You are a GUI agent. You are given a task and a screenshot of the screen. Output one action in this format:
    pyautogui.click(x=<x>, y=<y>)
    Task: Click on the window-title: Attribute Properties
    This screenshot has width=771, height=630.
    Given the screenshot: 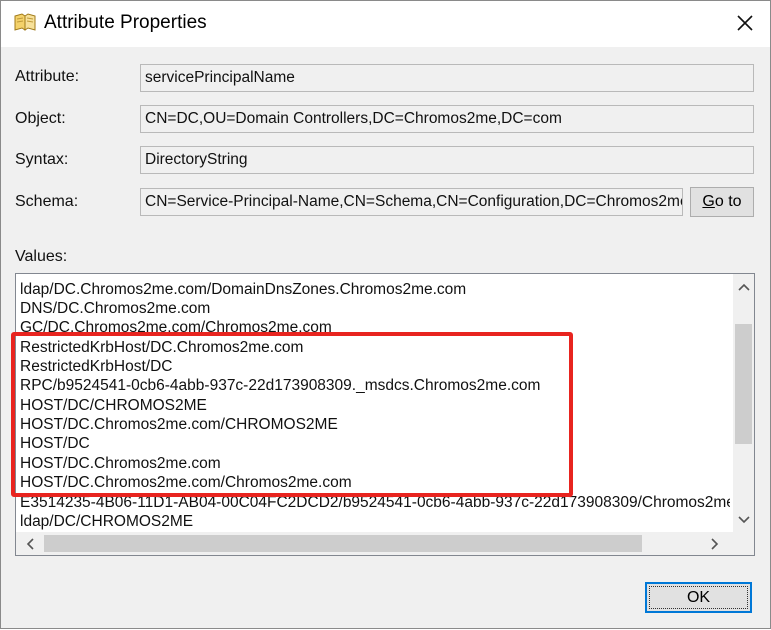 What is the action you would take?
    pyautogui.click(x=125, y=22)
    